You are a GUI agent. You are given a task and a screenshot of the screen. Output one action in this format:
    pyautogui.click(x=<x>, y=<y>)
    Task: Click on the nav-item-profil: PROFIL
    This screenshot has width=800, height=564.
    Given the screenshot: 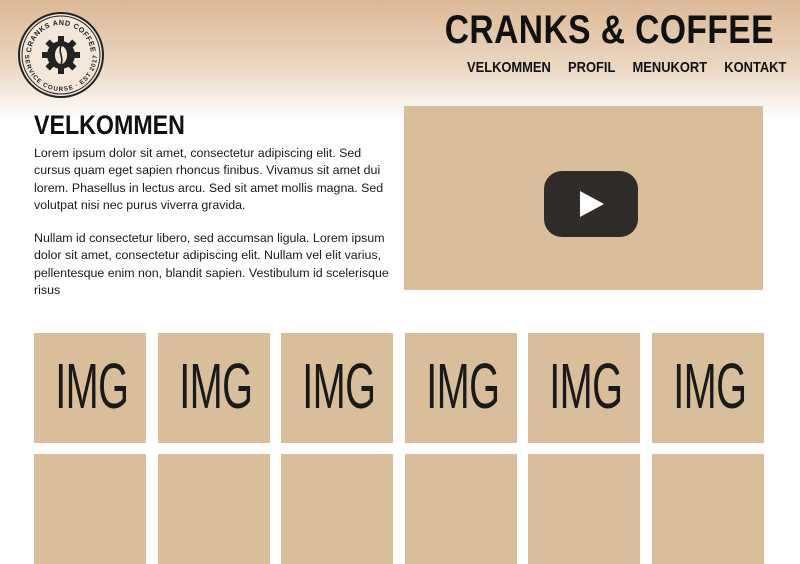 What is the action you would take?
    pyautogui.click(x=591, y=67)
    